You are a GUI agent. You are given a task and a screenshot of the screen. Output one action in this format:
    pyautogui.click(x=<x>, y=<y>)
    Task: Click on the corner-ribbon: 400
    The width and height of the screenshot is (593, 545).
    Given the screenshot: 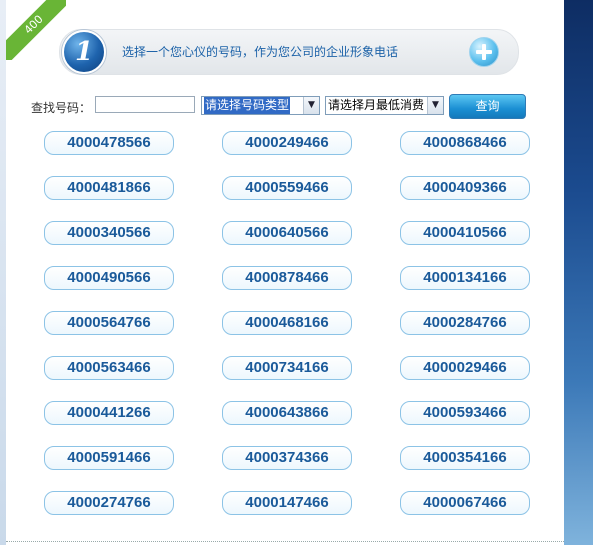 What is the action you would take?
    pyautogui.click(x=36, y=30)
    